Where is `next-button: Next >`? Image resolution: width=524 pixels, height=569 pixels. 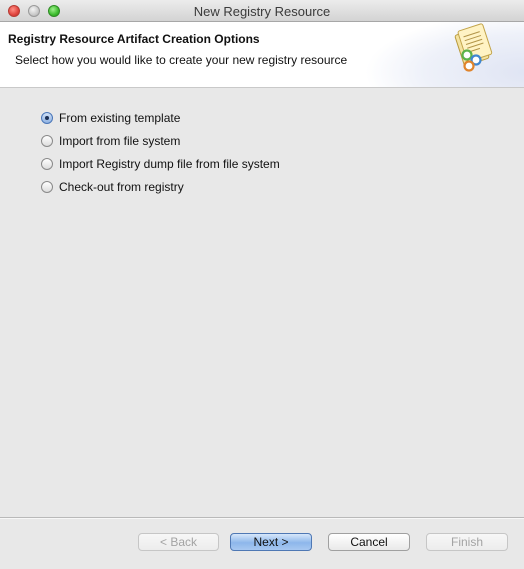 next-button: Next > is located at coordinates (271, 542).